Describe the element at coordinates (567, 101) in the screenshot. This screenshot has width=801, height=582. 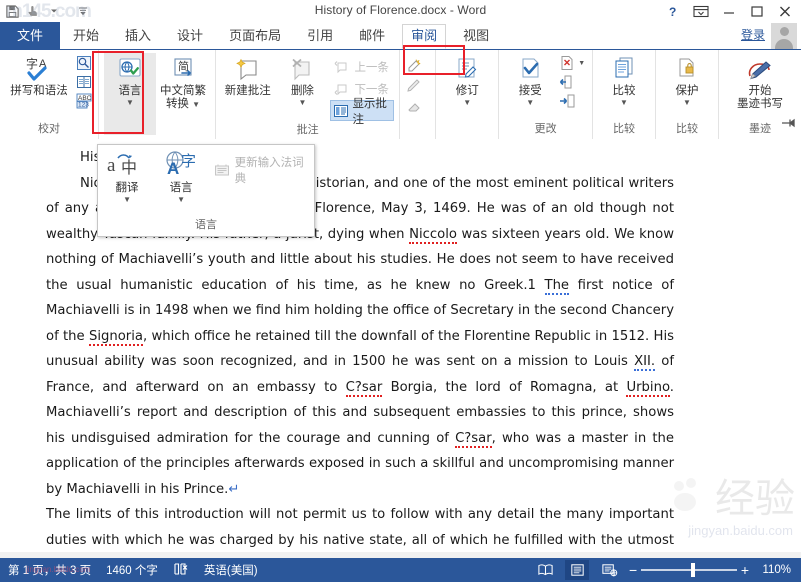
I see `next-change-icon` at that location.